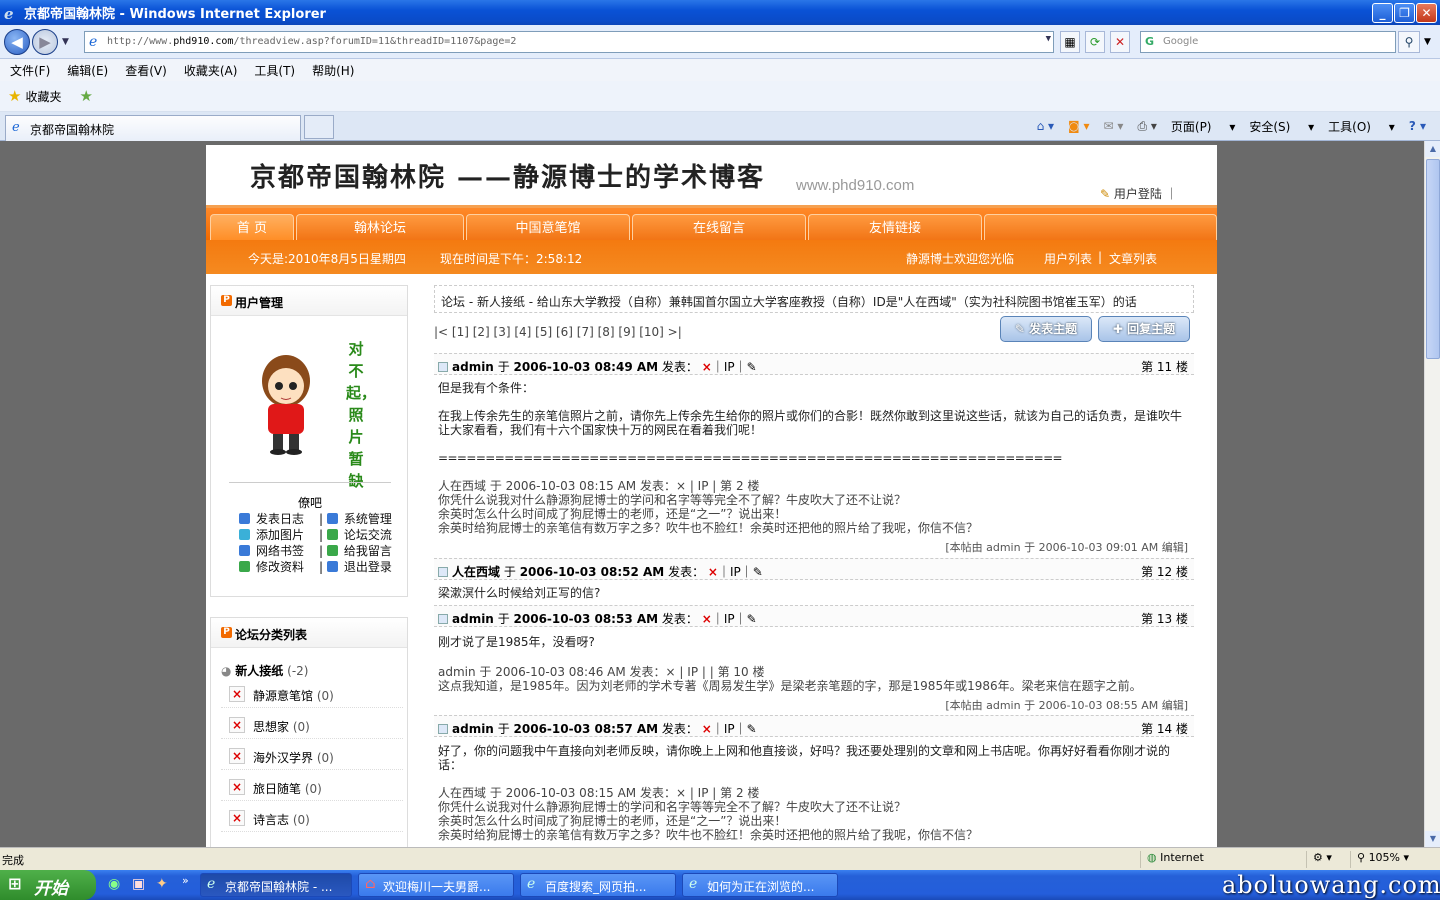 The image size is (1440, 900). What do you see at coordinates (1432, 494) in the screenshot?
I see `vertical-scrollbar: ▲ ▼` at bounding box center [1432, 494].